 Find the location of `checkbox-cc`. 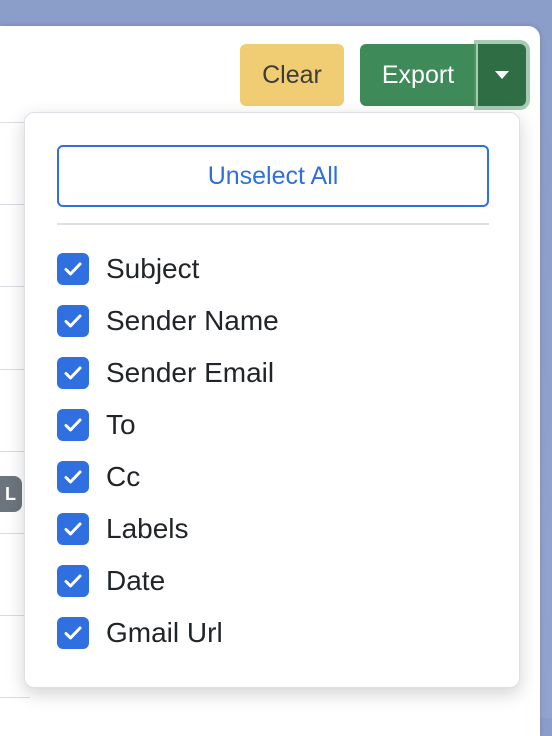

checkbox-cc is located at coordinates (73, 477).